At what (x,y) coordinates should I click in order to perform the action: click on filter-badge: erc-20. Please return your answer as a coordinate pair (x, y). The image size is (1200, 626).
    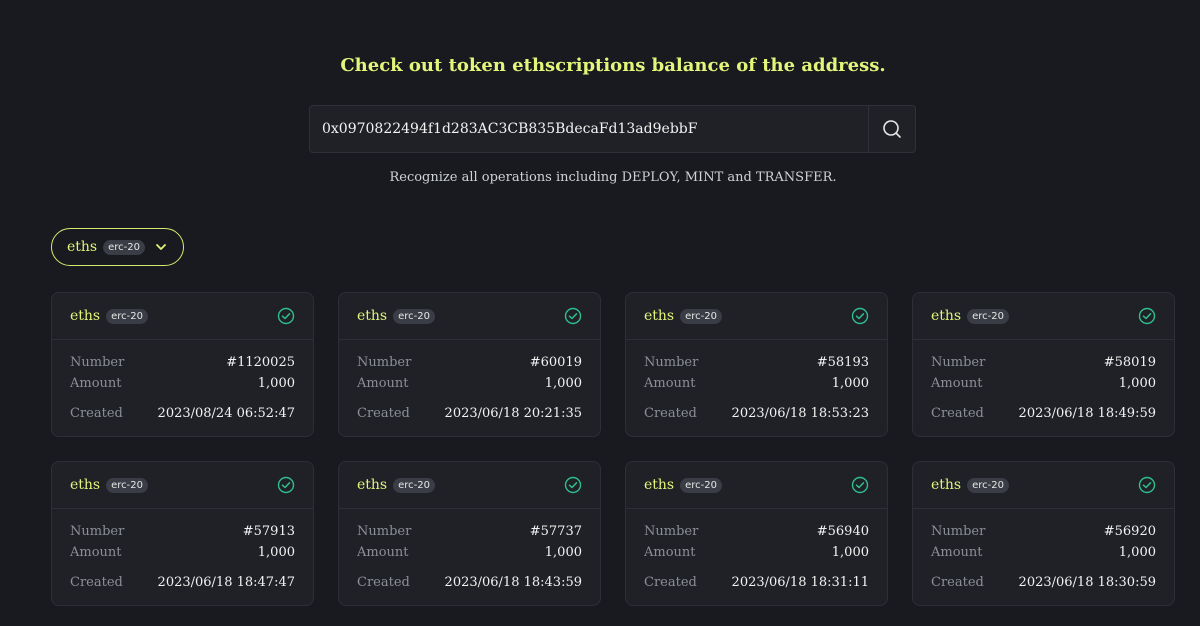
    Looking at the image, I should click on (124, 247).